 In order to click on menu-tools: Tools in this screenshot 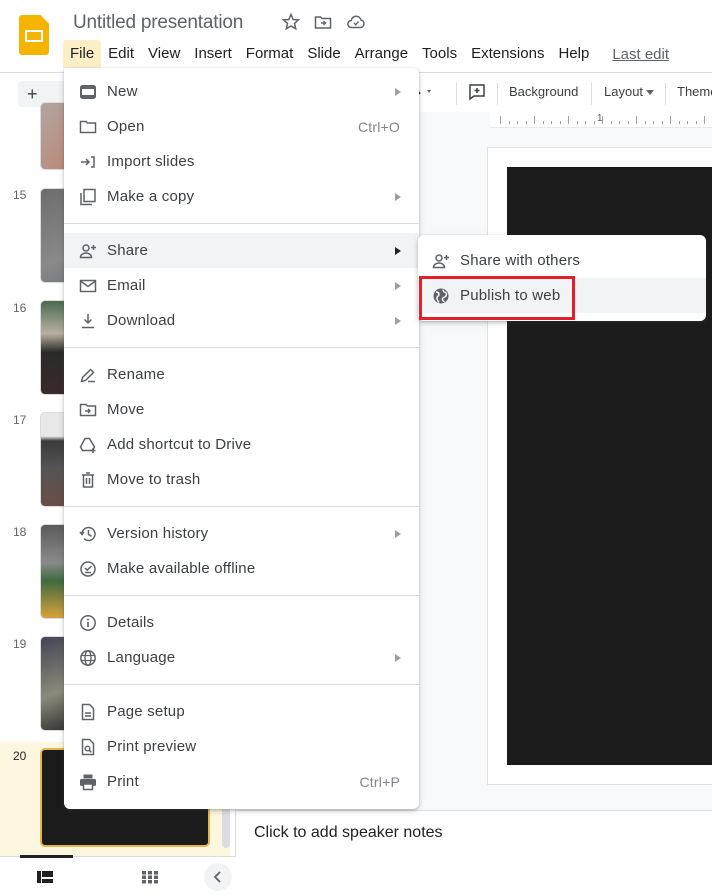, I will do `click(439, 54)`.